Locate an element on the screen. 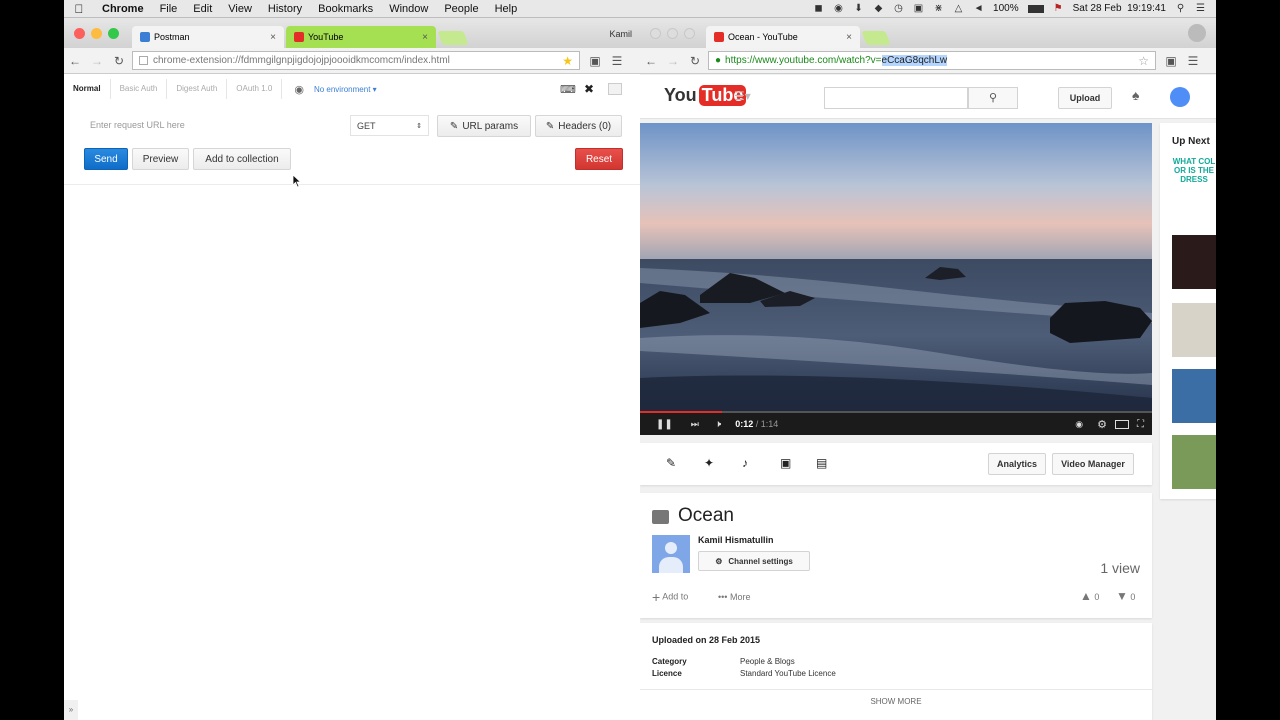 This screenshot has height=720, width=1280. profile-name: Kamil is located at coordinates (620, 34).